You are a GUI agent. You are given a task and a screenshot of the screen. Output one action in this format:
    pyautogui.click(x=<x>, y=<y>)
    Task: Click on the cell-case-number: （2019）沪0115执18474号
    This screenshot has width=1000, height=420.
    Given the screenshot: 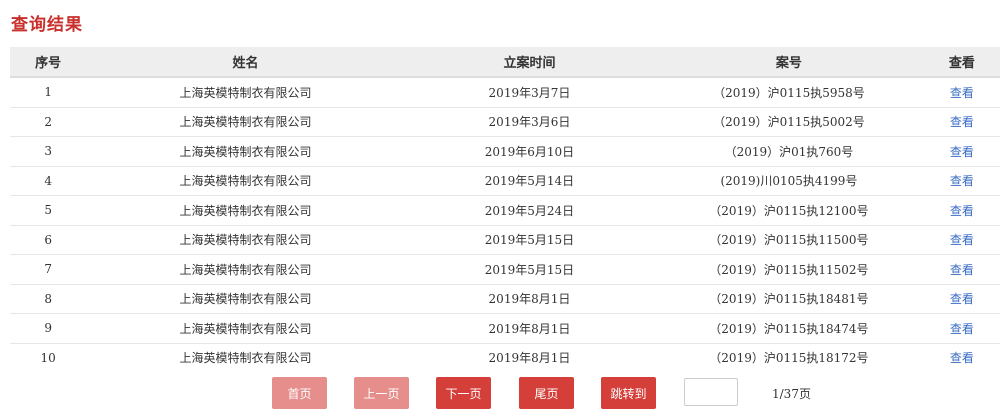 What is the action you would take?
    pyautogui.click(x=789, y=328)
    